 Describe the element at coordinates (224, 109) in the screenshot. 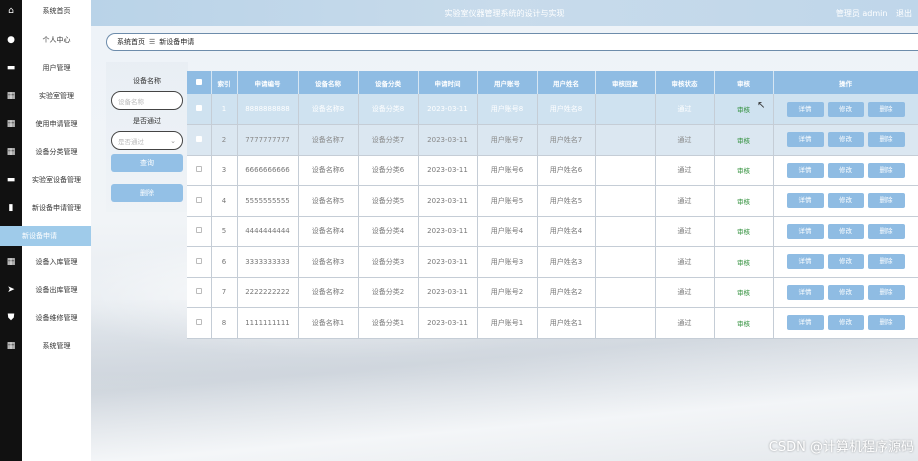

I see `cell-idx: 1` at that location.